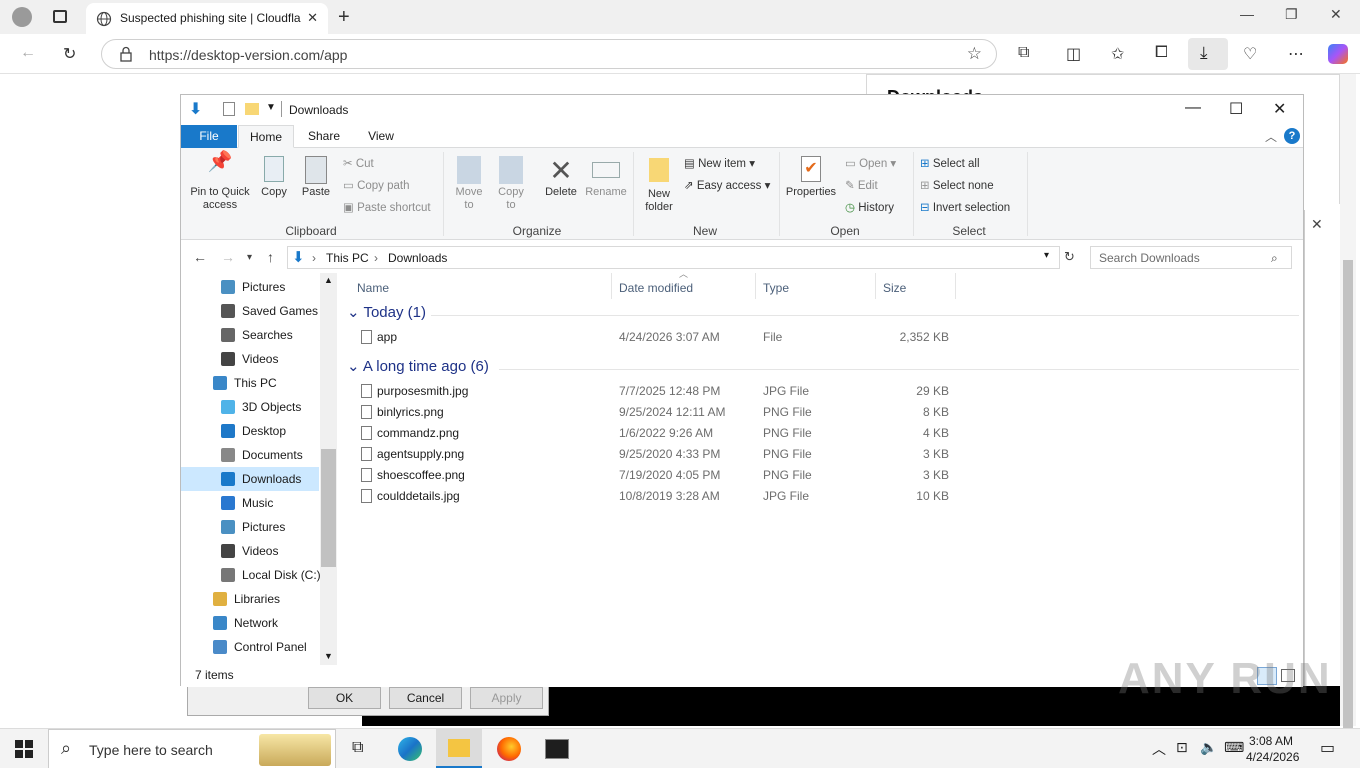 This screenshot has width=1360, height=768. I want to click on language-icon: ⌨, so click(1234, 747).